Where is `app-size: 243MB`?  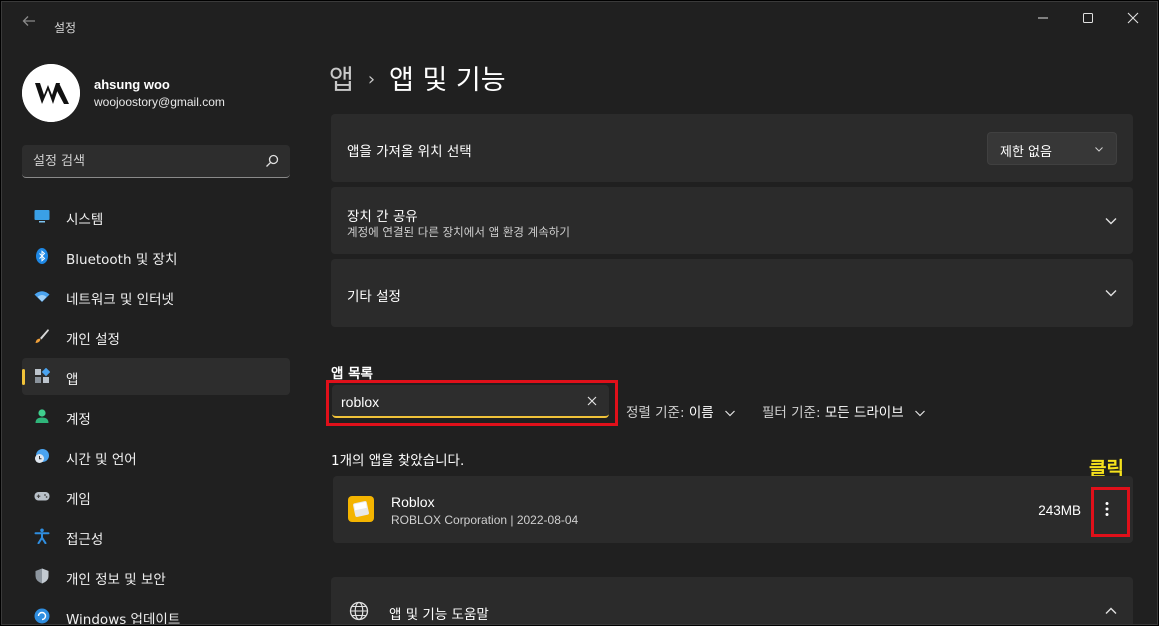 app-size: 243MB is located at coordinates (1059, 510).